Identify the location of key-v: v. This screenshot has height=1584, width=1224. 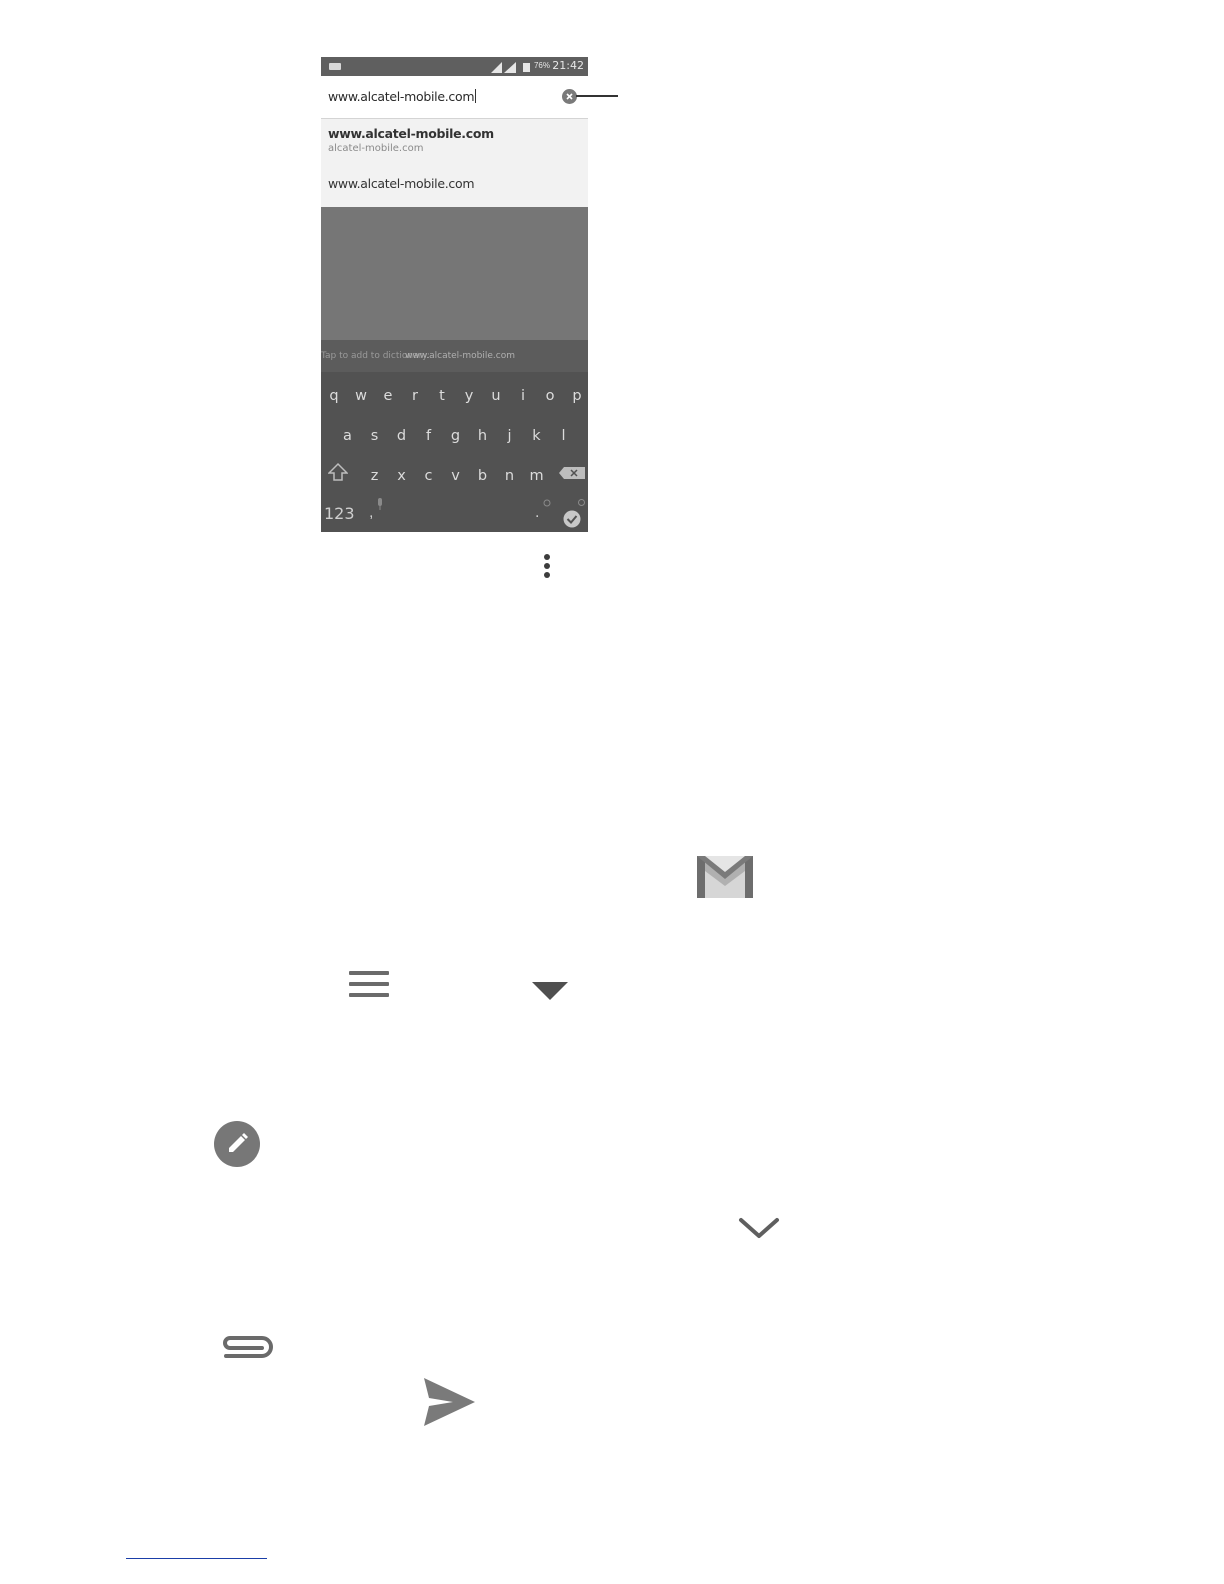
(456, 476).